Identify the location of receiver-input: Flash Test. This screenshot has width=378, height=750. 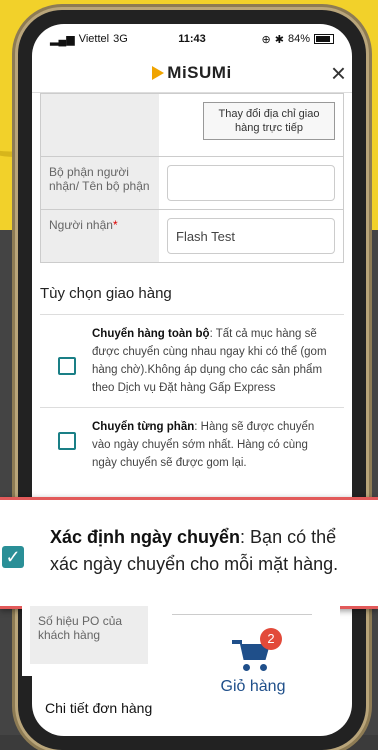
(251, 236).